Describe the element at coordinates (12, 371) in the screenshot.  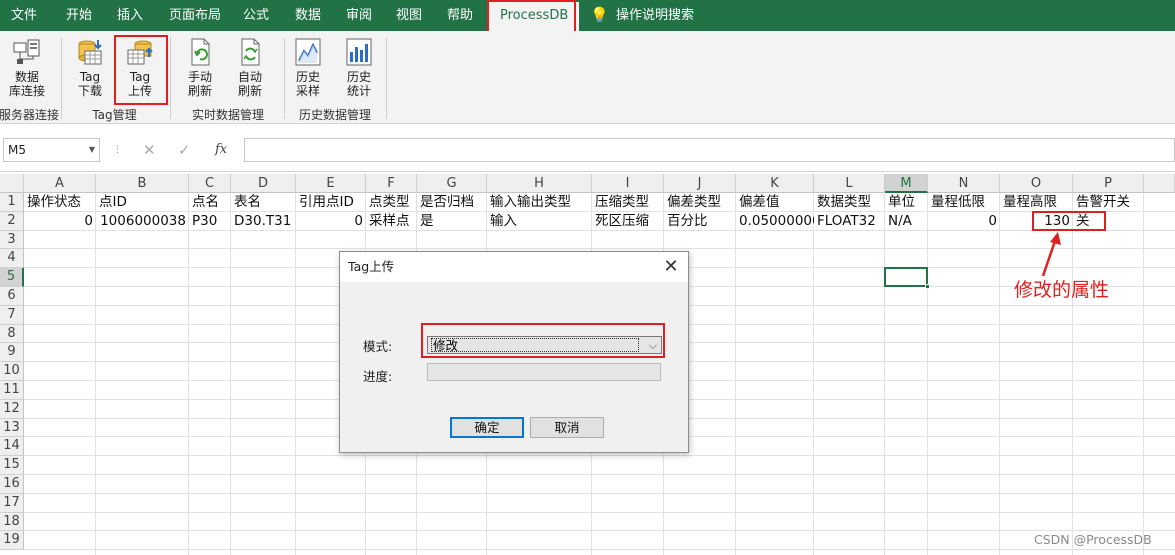
I see `row-header: 10` at that location.